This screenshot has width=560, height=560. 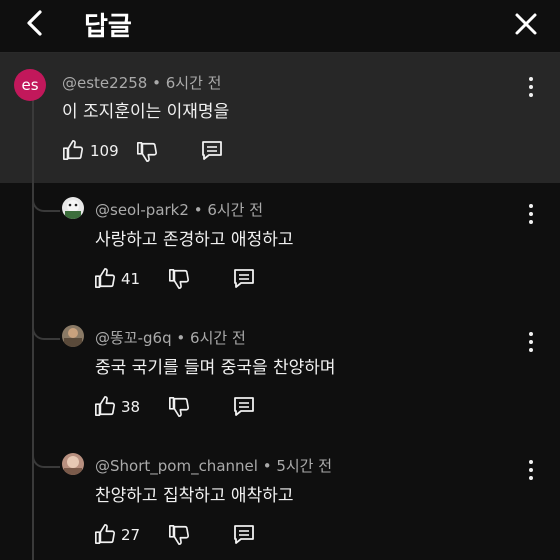 I want to click on like-count: 38, so click(x=131, y=407).